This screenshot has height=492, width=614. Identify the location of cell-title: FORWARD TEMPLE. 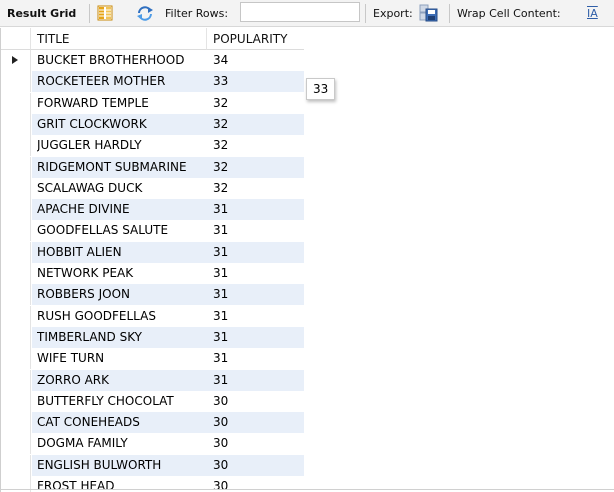
(122, 103).